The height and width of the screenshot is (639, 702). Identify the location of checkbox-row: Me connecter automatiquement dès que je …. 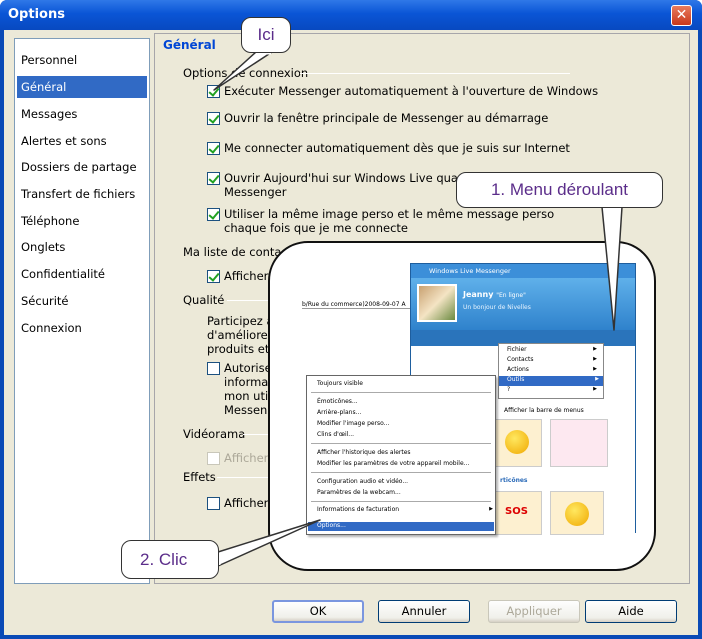
(388, 148).